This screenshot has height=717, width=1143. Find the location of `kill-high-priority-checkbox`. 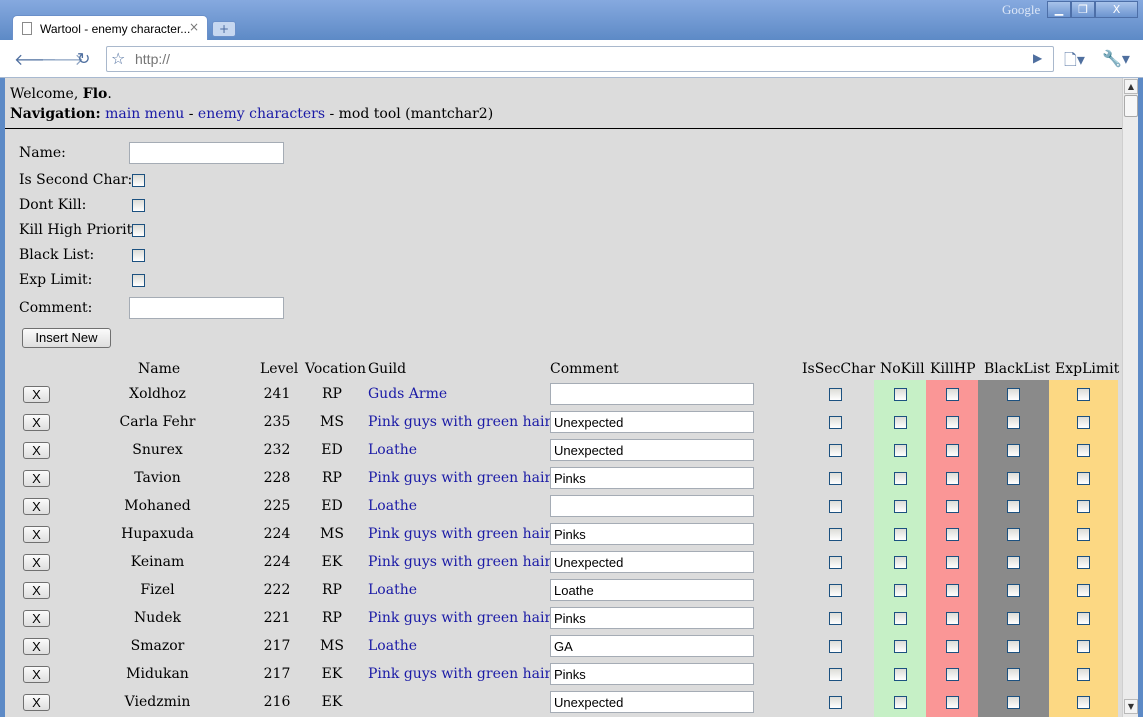

kill-high-priority-checkbox is located at coordinates (138, 230).